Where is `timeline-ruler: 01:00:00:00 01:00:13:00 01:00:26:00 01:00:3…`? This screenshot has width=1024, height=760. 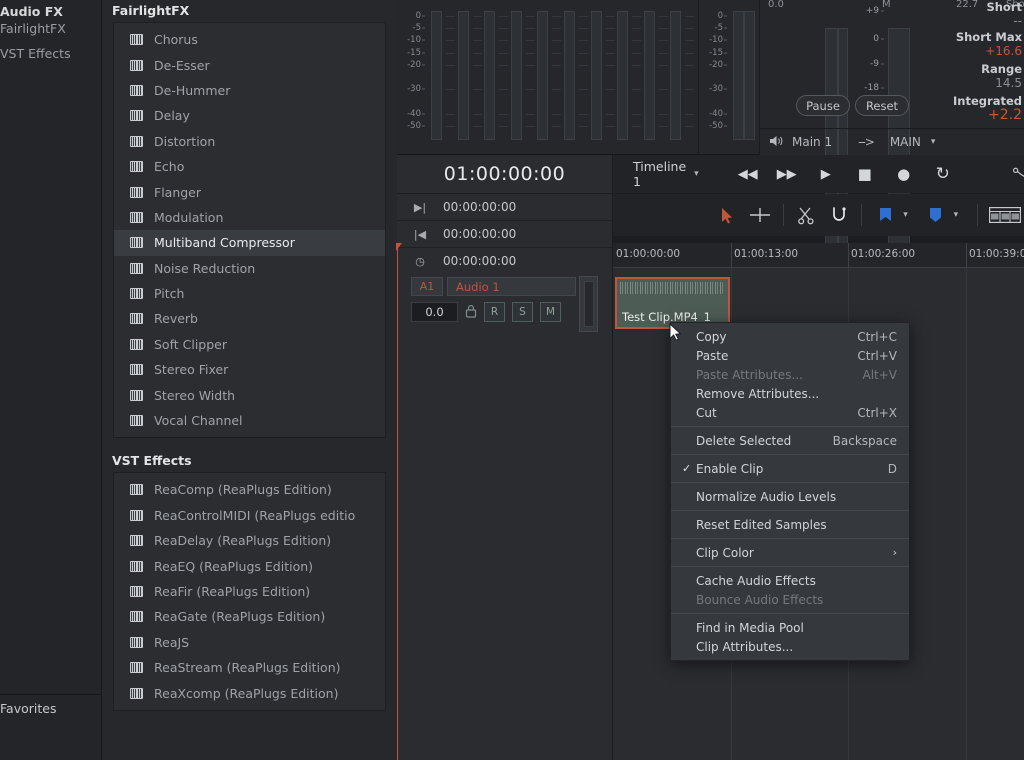 timeline-ruler: 01:00:00:00 01:00:13:00 01:00:26:00 01:00:3… is located at coordinates (818, 255).